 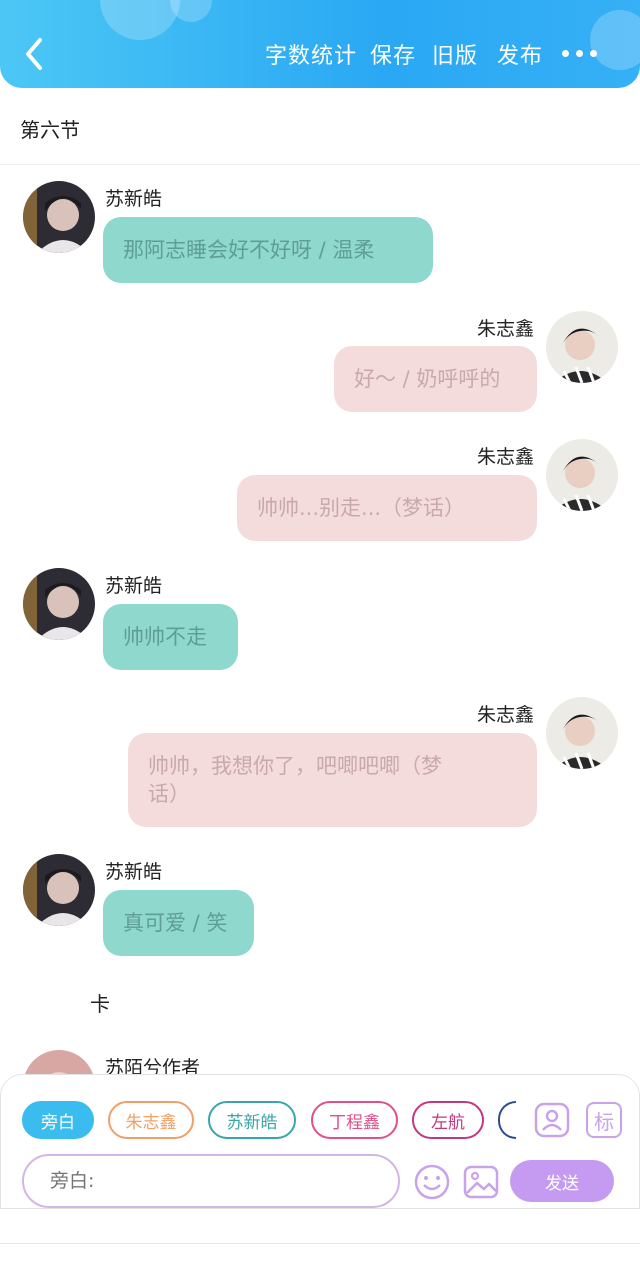 What do you see at coordinates (427, 379) in the screenshot?
I see `message-text: 好～ / 奶呼呼的` at bounding box center [427, 379].